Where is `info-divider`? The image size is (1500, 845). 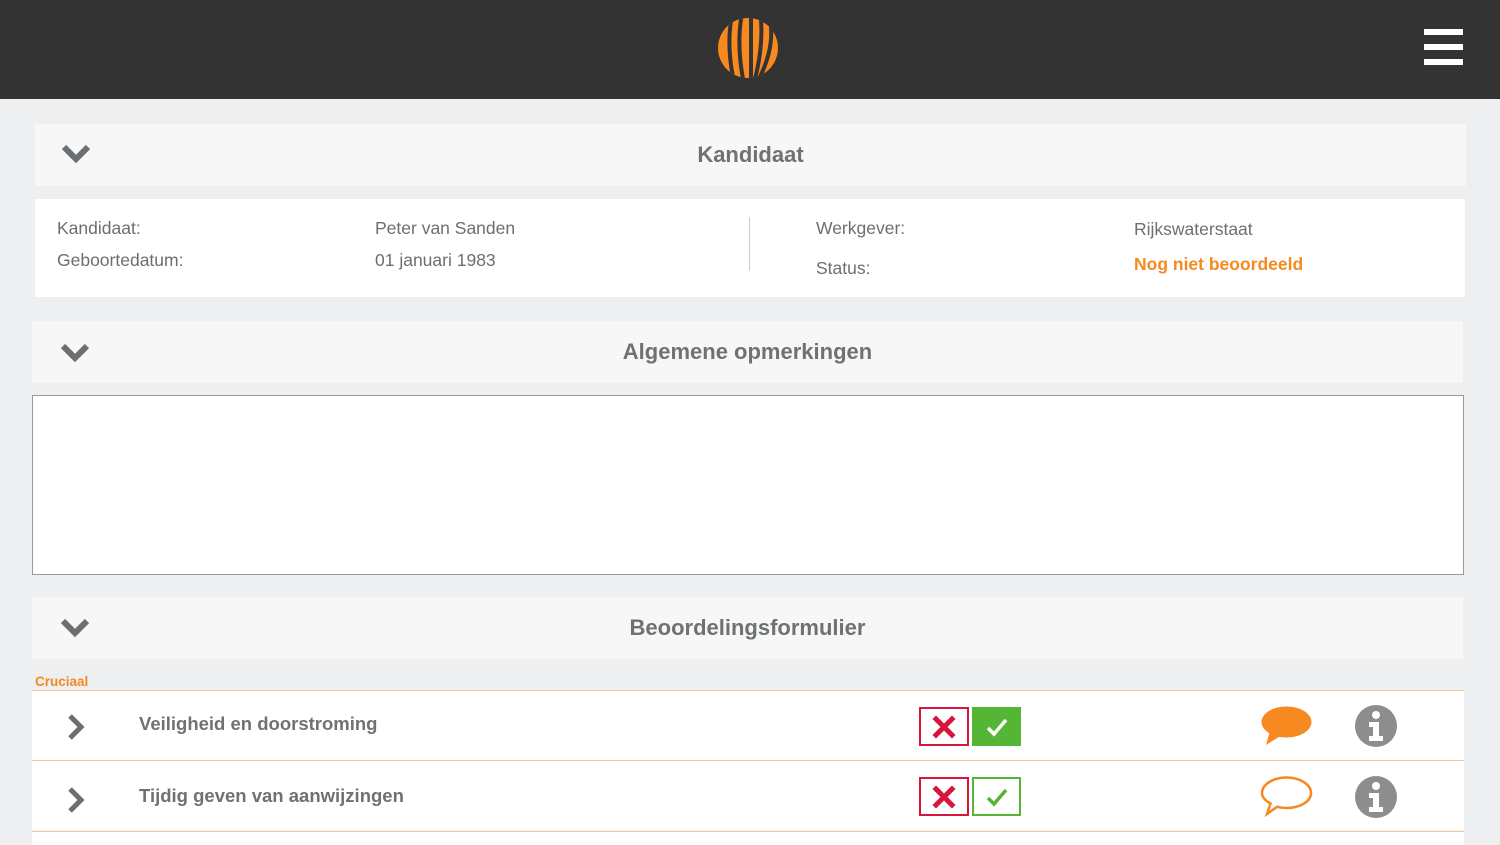 info-divider is located at coordinates (749, 244).